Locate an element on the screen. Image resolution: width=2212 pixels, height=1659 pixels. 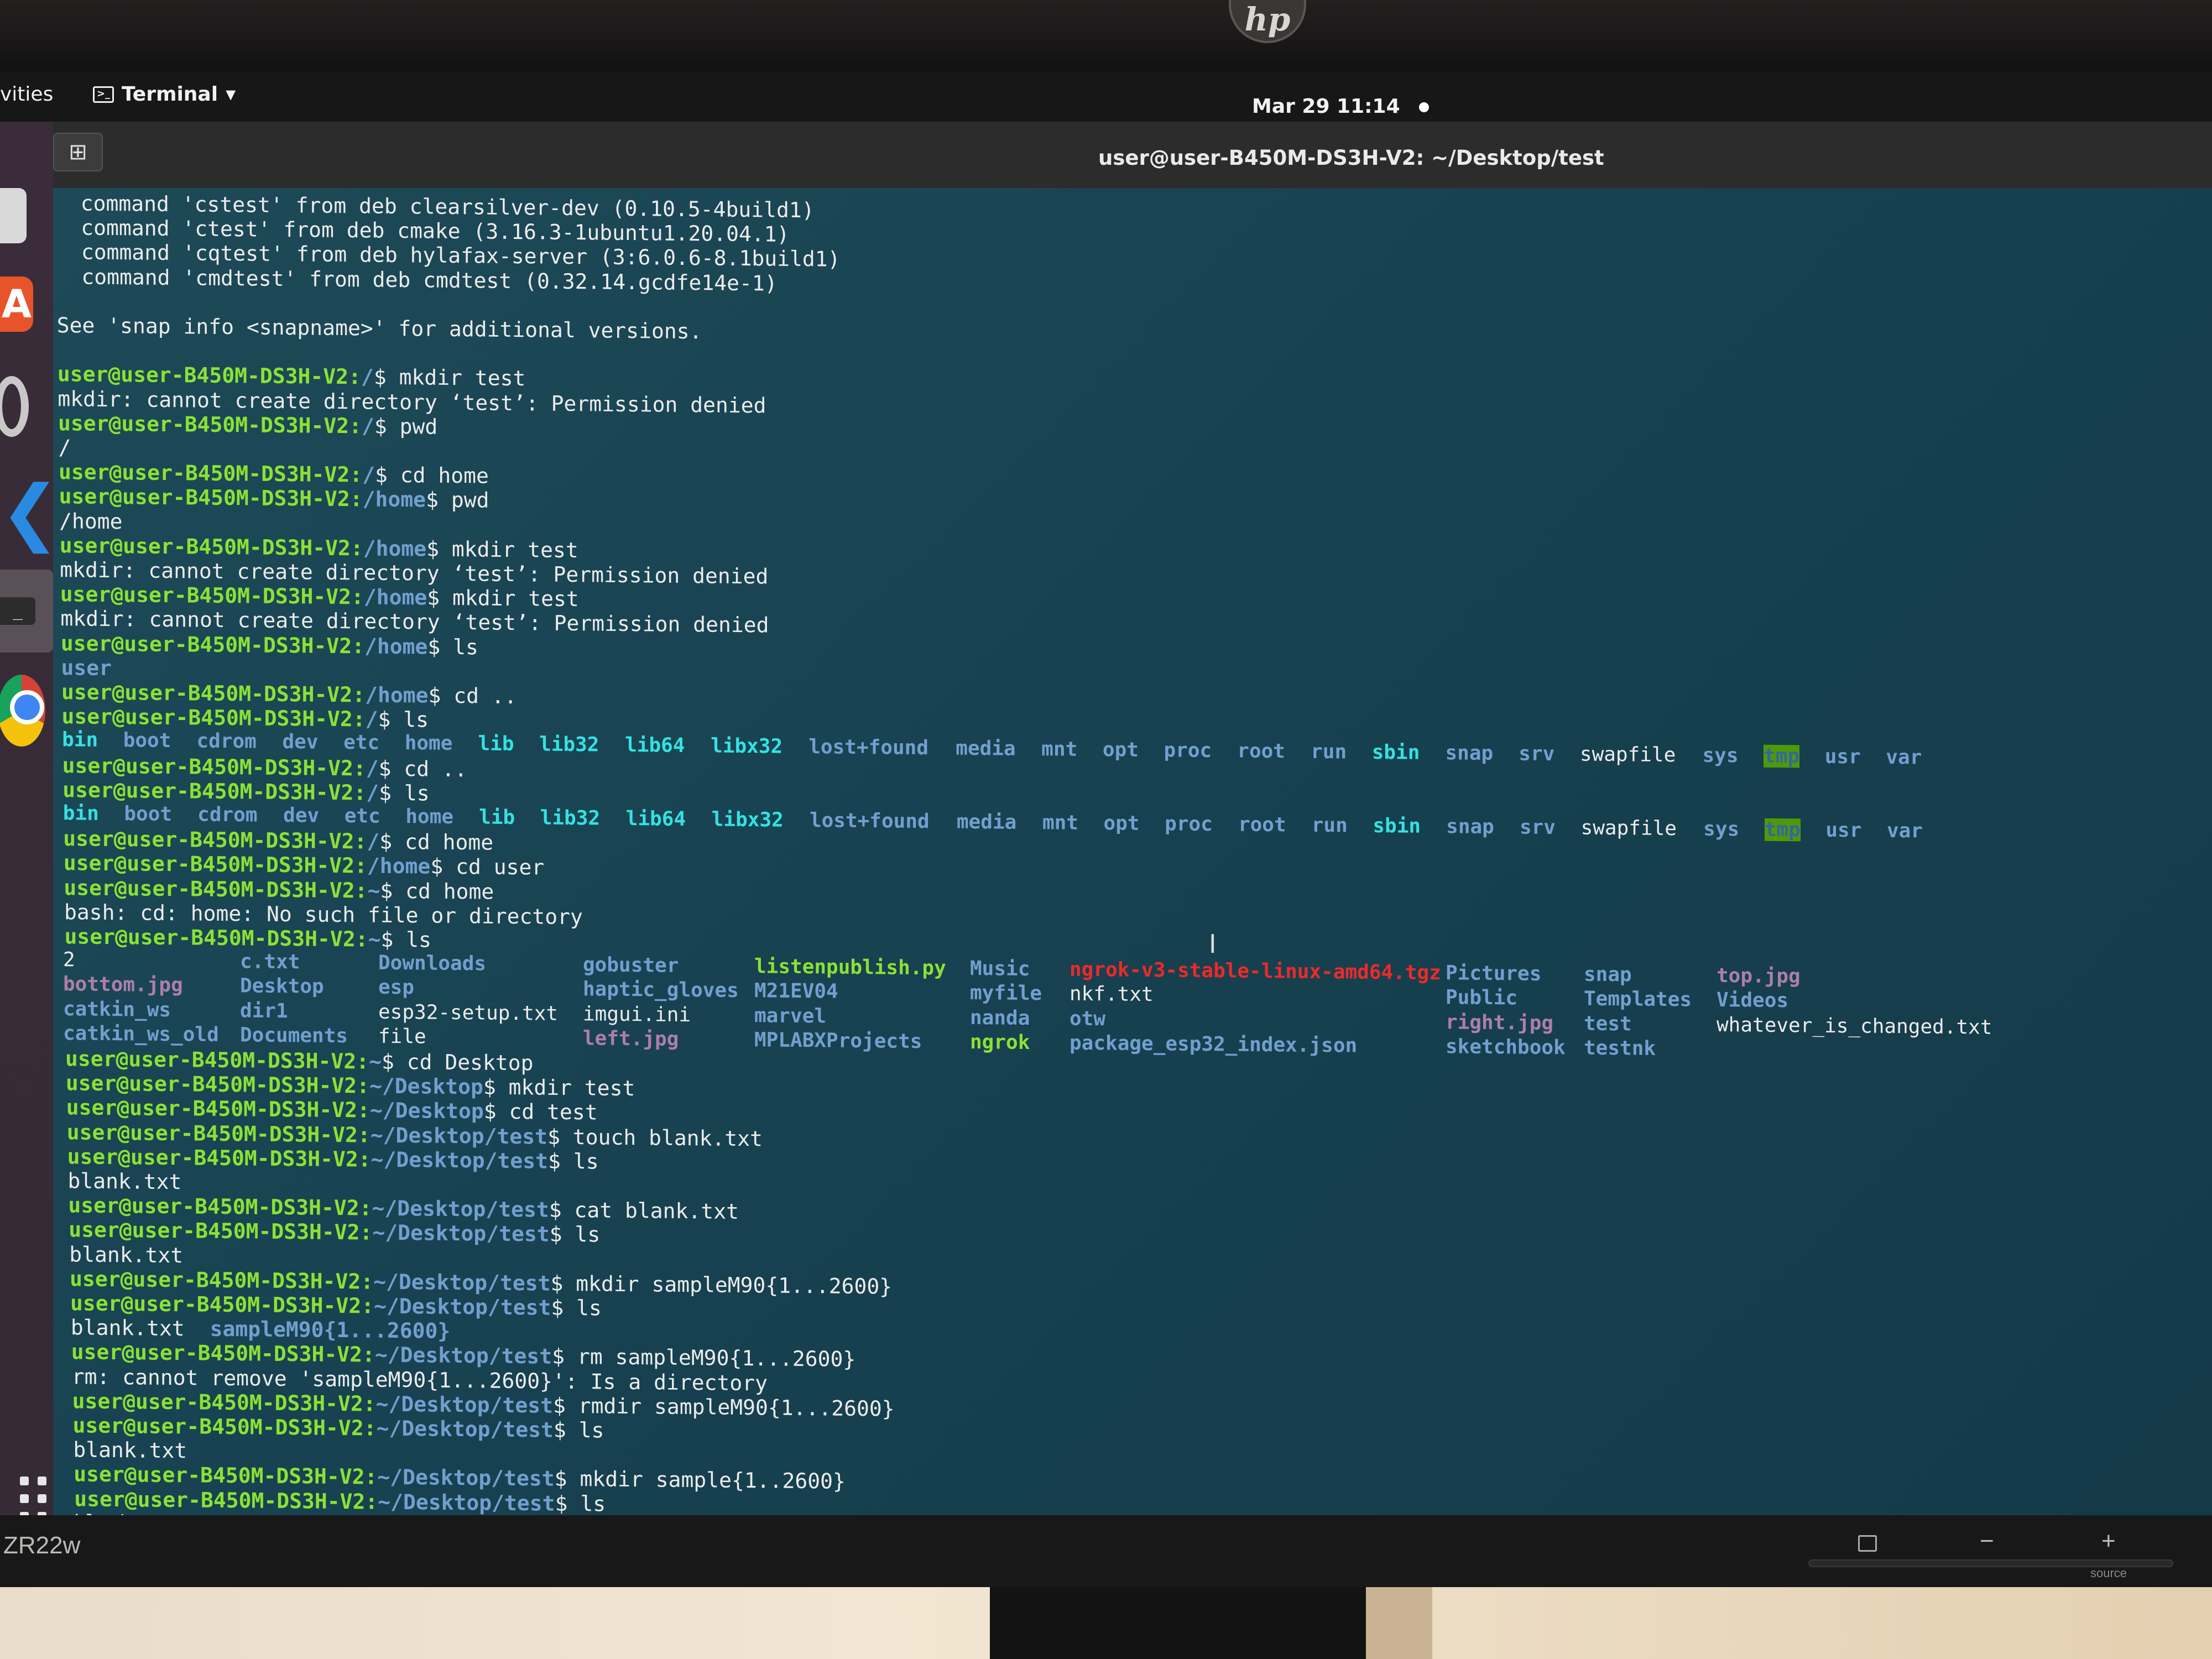
listing-entry: right.jpg is located at coordinates (1500, 1023).